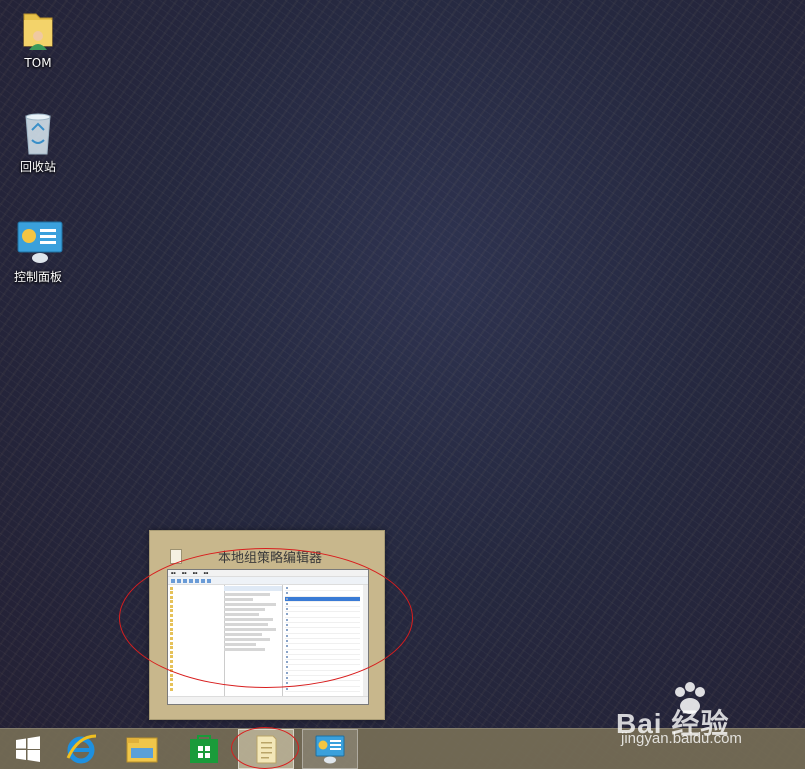 This screenshot has height=769, width=805. I want to click on taskbar-group-policy-editor, so click(266, 749).